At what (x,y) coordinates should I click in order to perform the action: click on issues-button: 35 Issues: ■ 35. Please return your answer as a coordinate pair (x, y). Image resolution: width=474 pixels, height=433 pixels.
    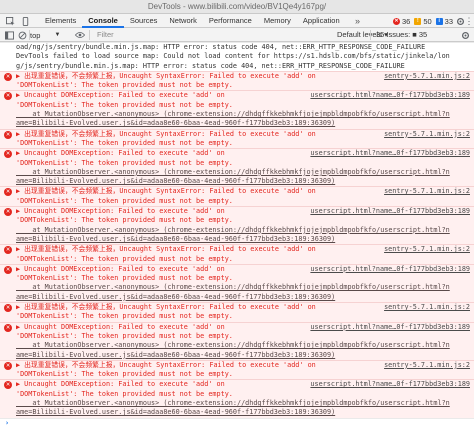
    Looking at the image, I should click on (401, 35).